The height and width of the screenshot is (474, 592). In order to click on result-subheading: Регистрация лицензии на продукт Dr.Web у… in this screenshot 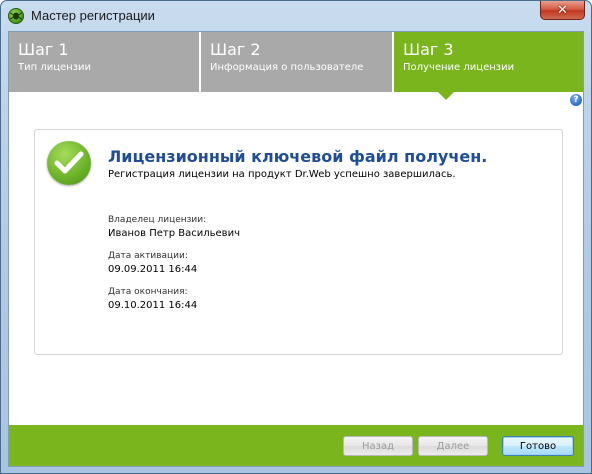, I will do `click(282, 174)`.